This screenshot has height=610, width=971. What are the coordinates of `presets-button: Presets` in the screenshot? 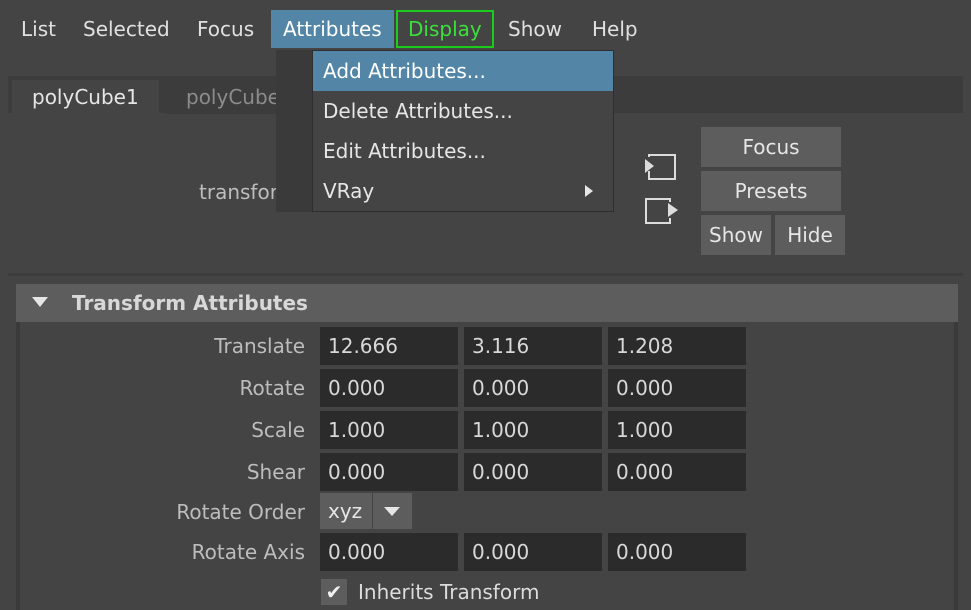 It's located at (771, 191).